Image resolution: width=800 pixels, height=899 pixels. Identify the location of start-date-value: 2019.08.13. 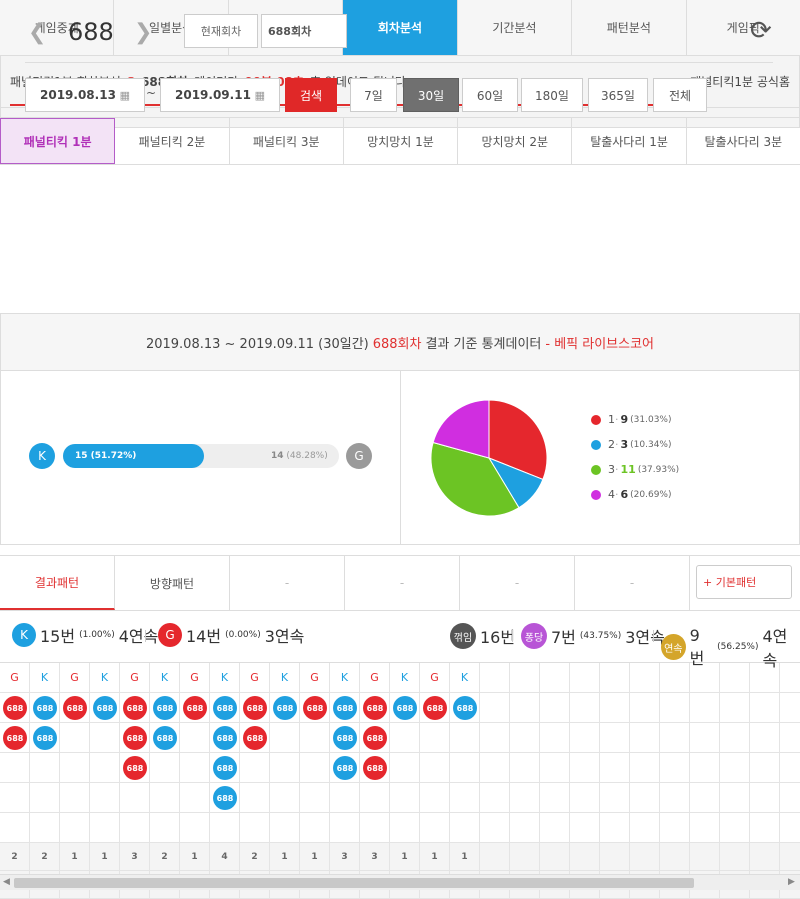
(78, 95).